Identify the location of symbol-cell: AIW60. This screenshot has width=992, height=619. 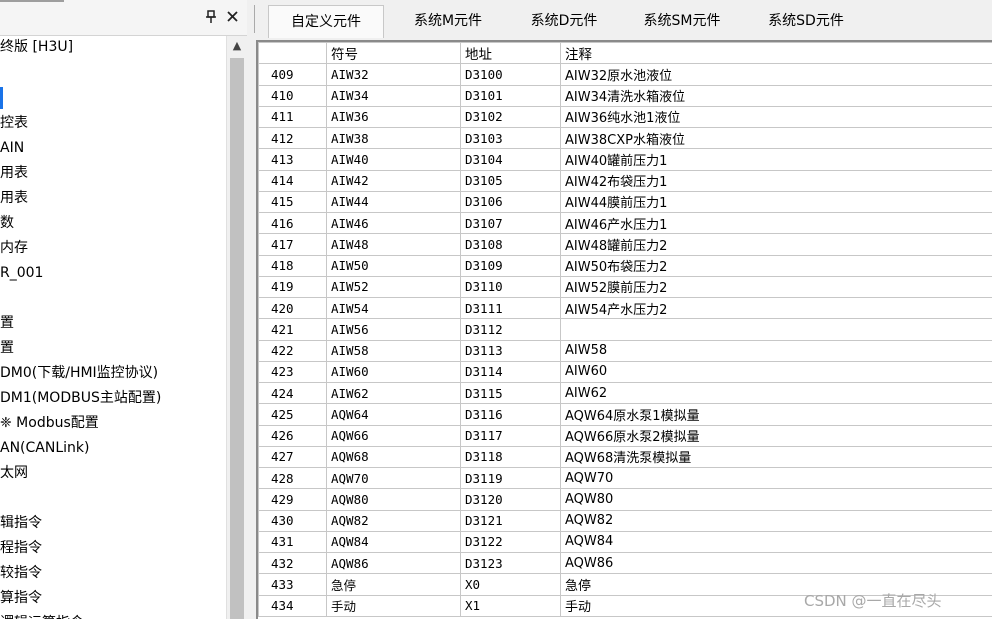
(393, 372).